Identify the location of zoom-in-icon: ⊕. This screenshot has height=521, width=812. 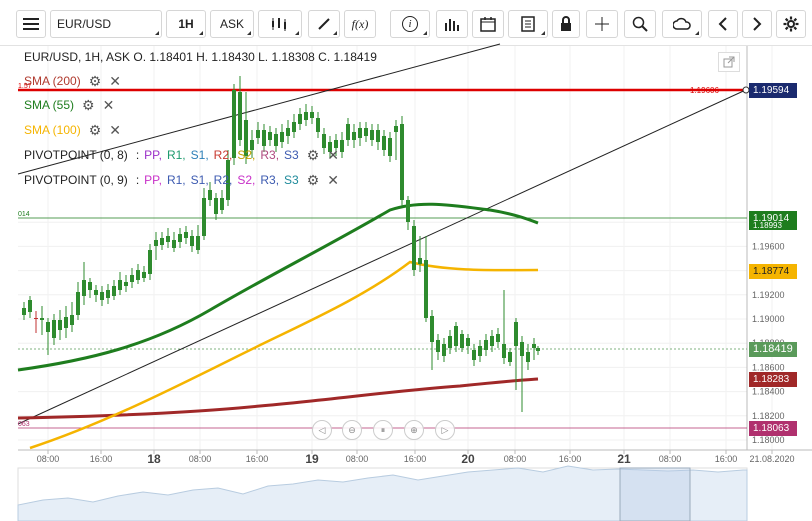
(414, 429).